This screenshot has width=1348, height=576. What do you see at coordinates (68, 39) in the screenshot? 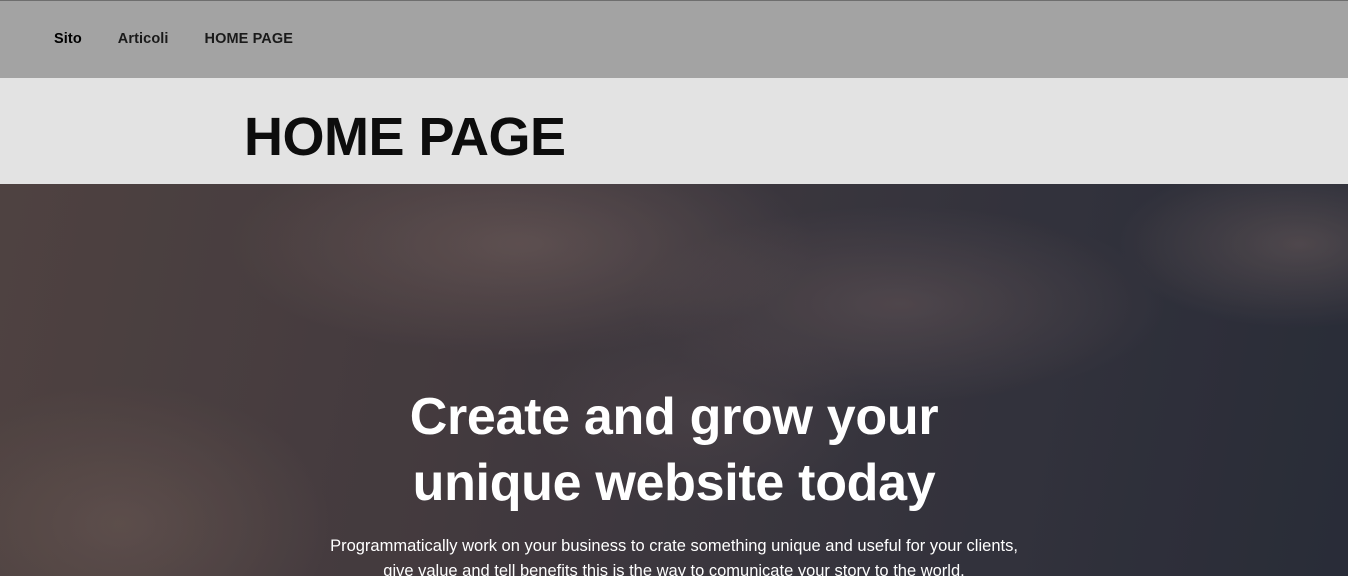
I see `site-brand-link: Sito` at bounding box center [68, 39].